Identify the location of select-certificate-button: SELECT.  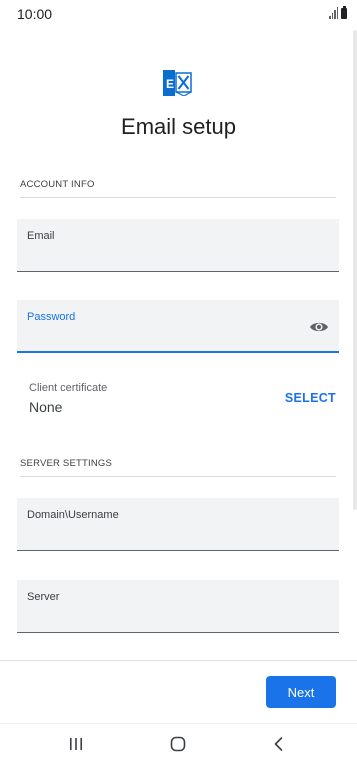
(310, 398).